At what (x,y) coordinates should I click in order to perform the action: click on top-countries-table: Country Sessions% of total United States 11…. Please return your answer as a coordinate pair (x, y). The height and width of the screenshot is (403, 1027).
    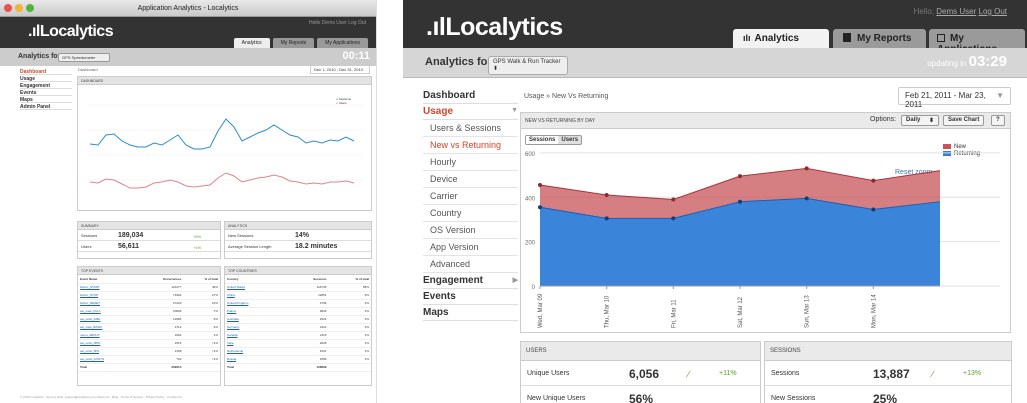
    Looking at the image, I should click on (298, 323).